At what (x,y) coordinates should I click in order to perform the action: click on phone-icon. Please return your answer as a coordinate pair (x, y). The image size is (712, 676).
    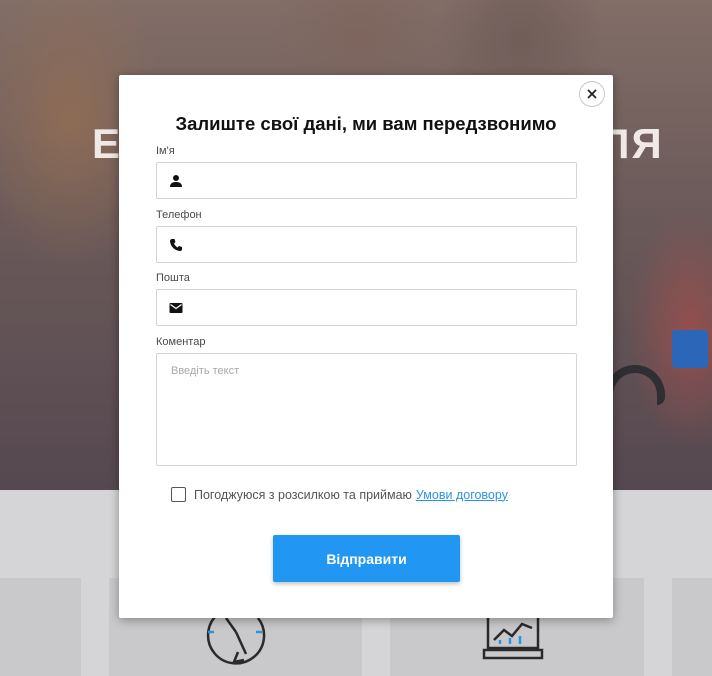
    Looking at the image, I should click on (176, 245).